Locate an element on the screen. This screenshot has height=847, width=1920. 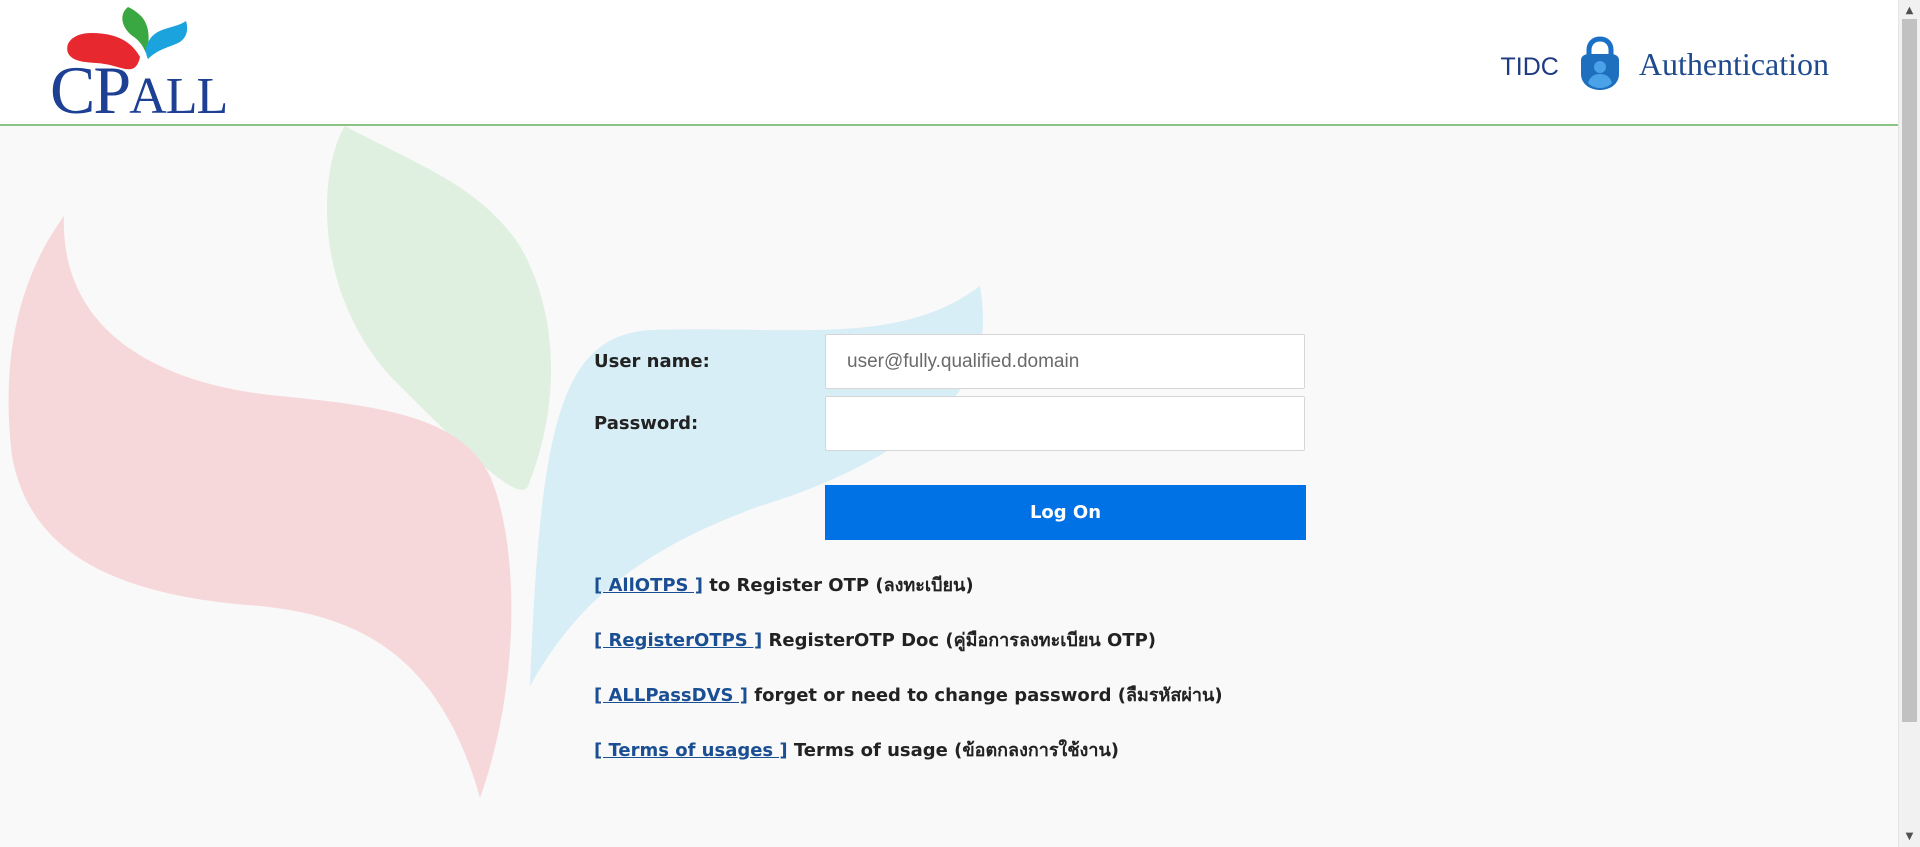
brand-tidc: TIDC is located at coordinates (1529, 66).